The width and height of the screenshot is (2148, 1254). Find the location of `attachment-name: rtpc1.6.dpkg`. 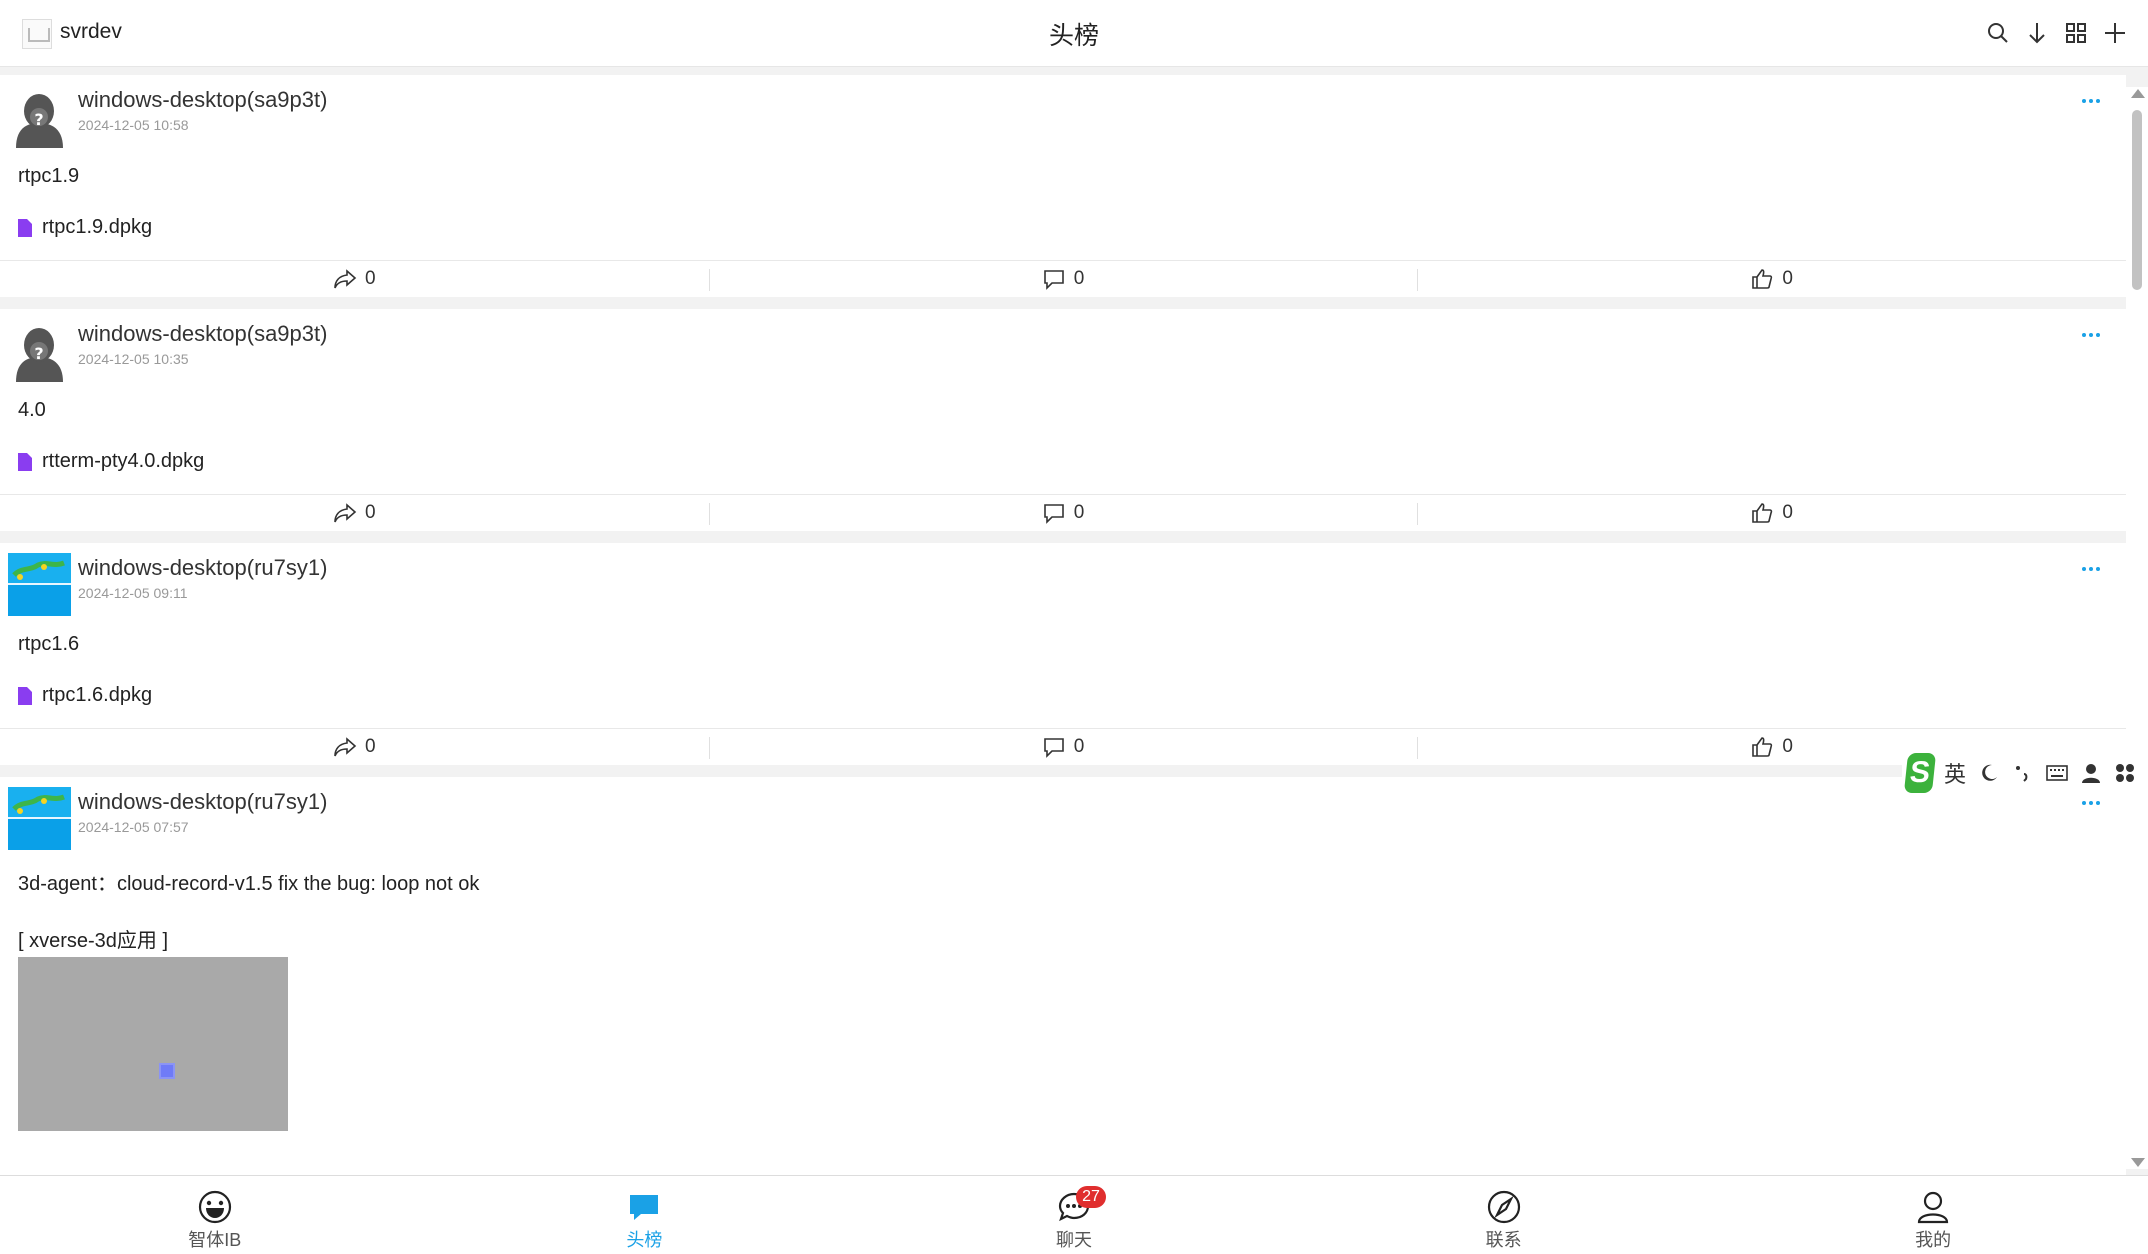

attachment-name: rtpc1.6.dpkg is located at coordinates (97, 695).